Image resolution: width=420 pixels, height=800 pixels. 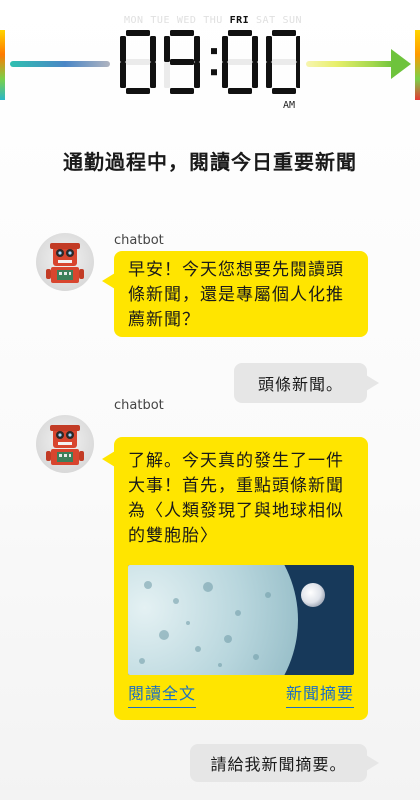 What do you see at coordinates (162, 694) in the screenshot?
I see `read-full-article-link: 閱讀全文` at bounding box center [162, 694].